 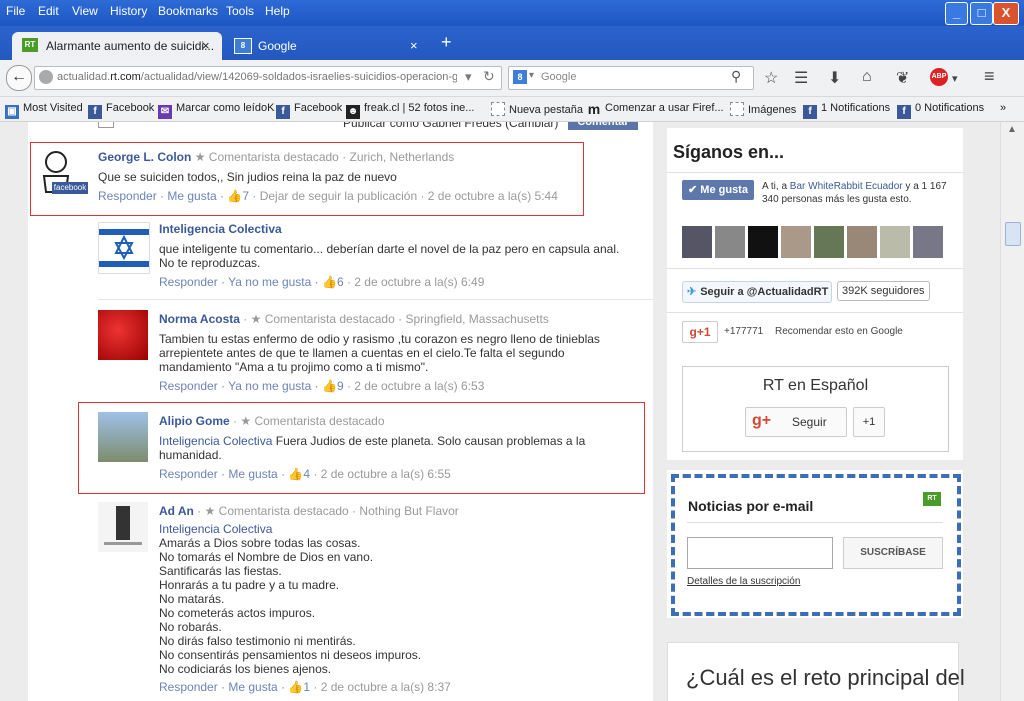 I want to click on bookmark-mail: ✉ Marcar como leídoK, so click(x=216, y=110).